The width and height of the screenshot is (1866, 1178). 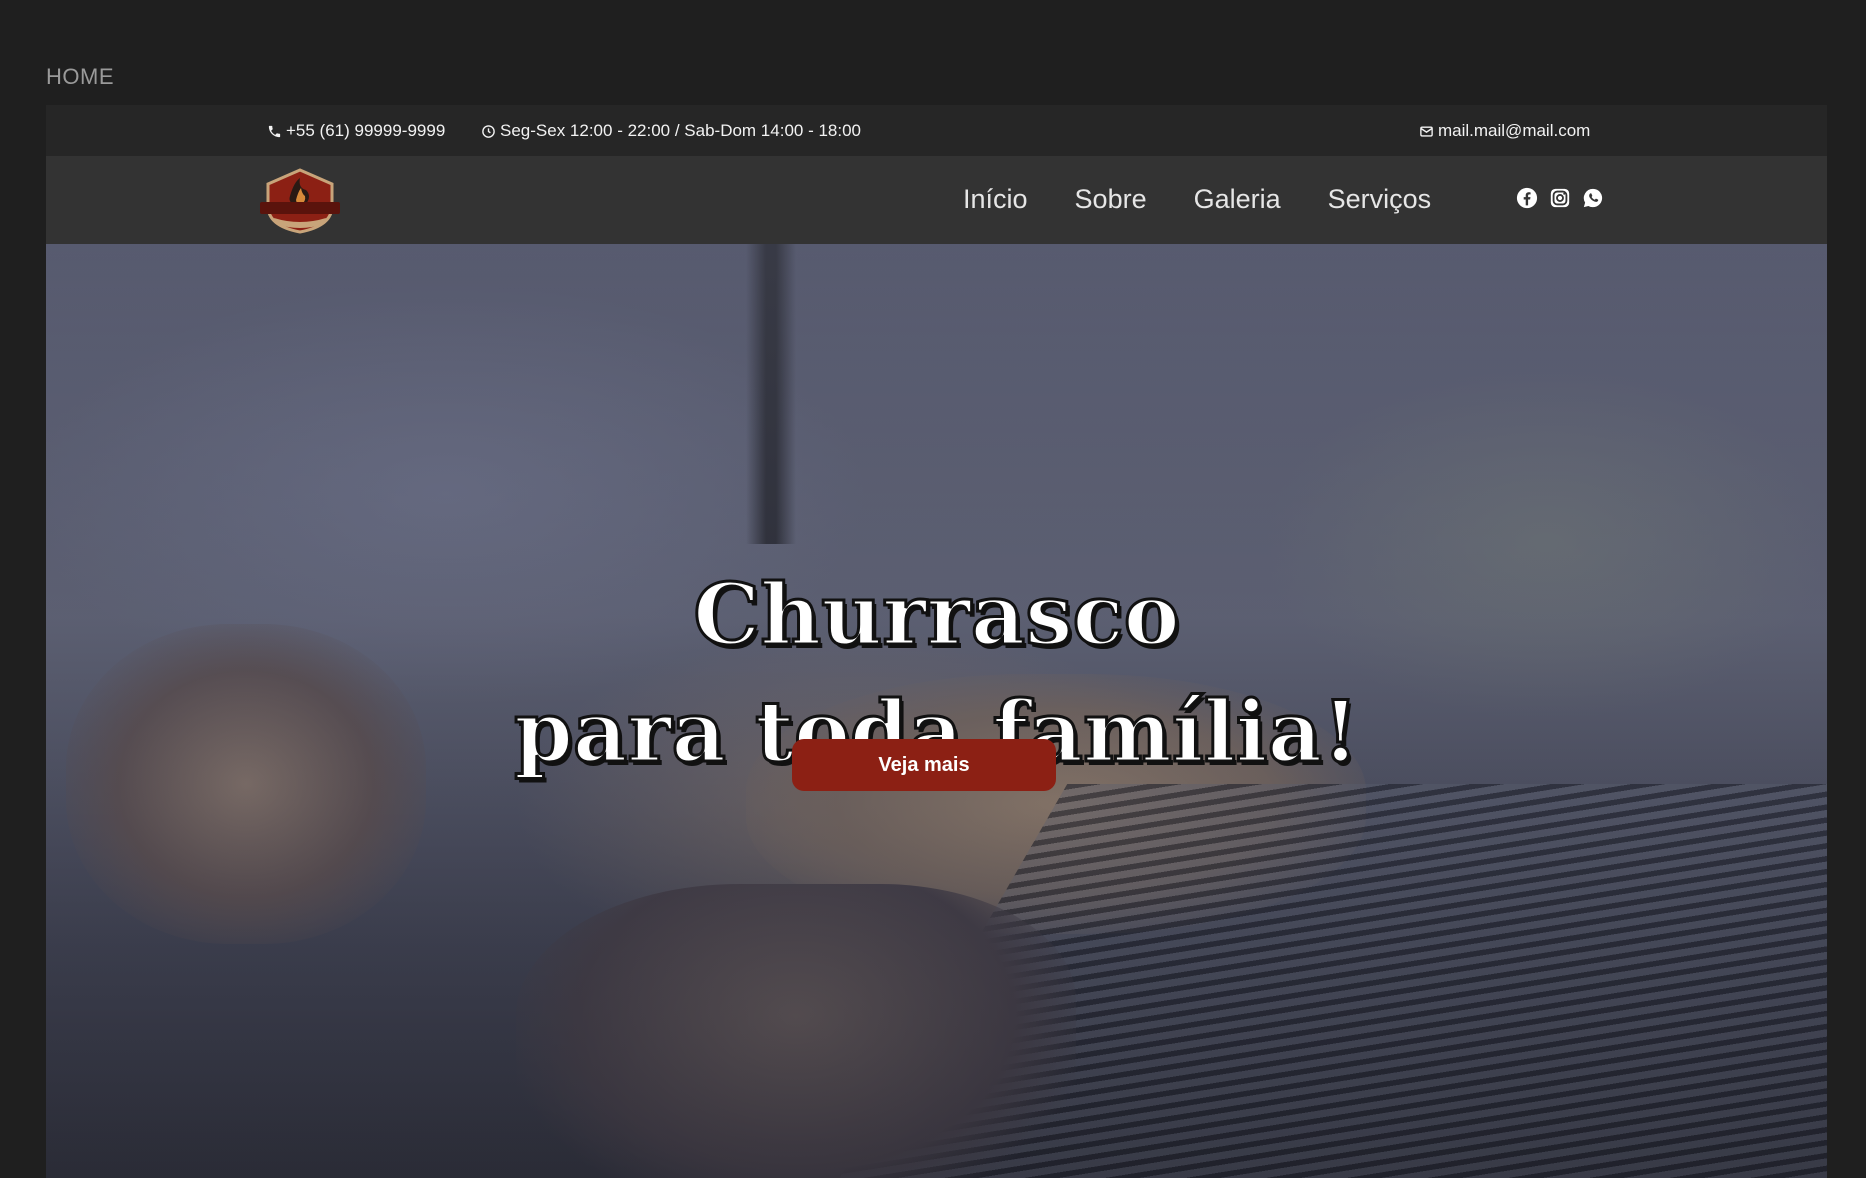 What do you see at coordinates (1514, 131) in the screenshot?
I see `email-address: mail.mail@mail.com` at bounding box center [1514, 131].